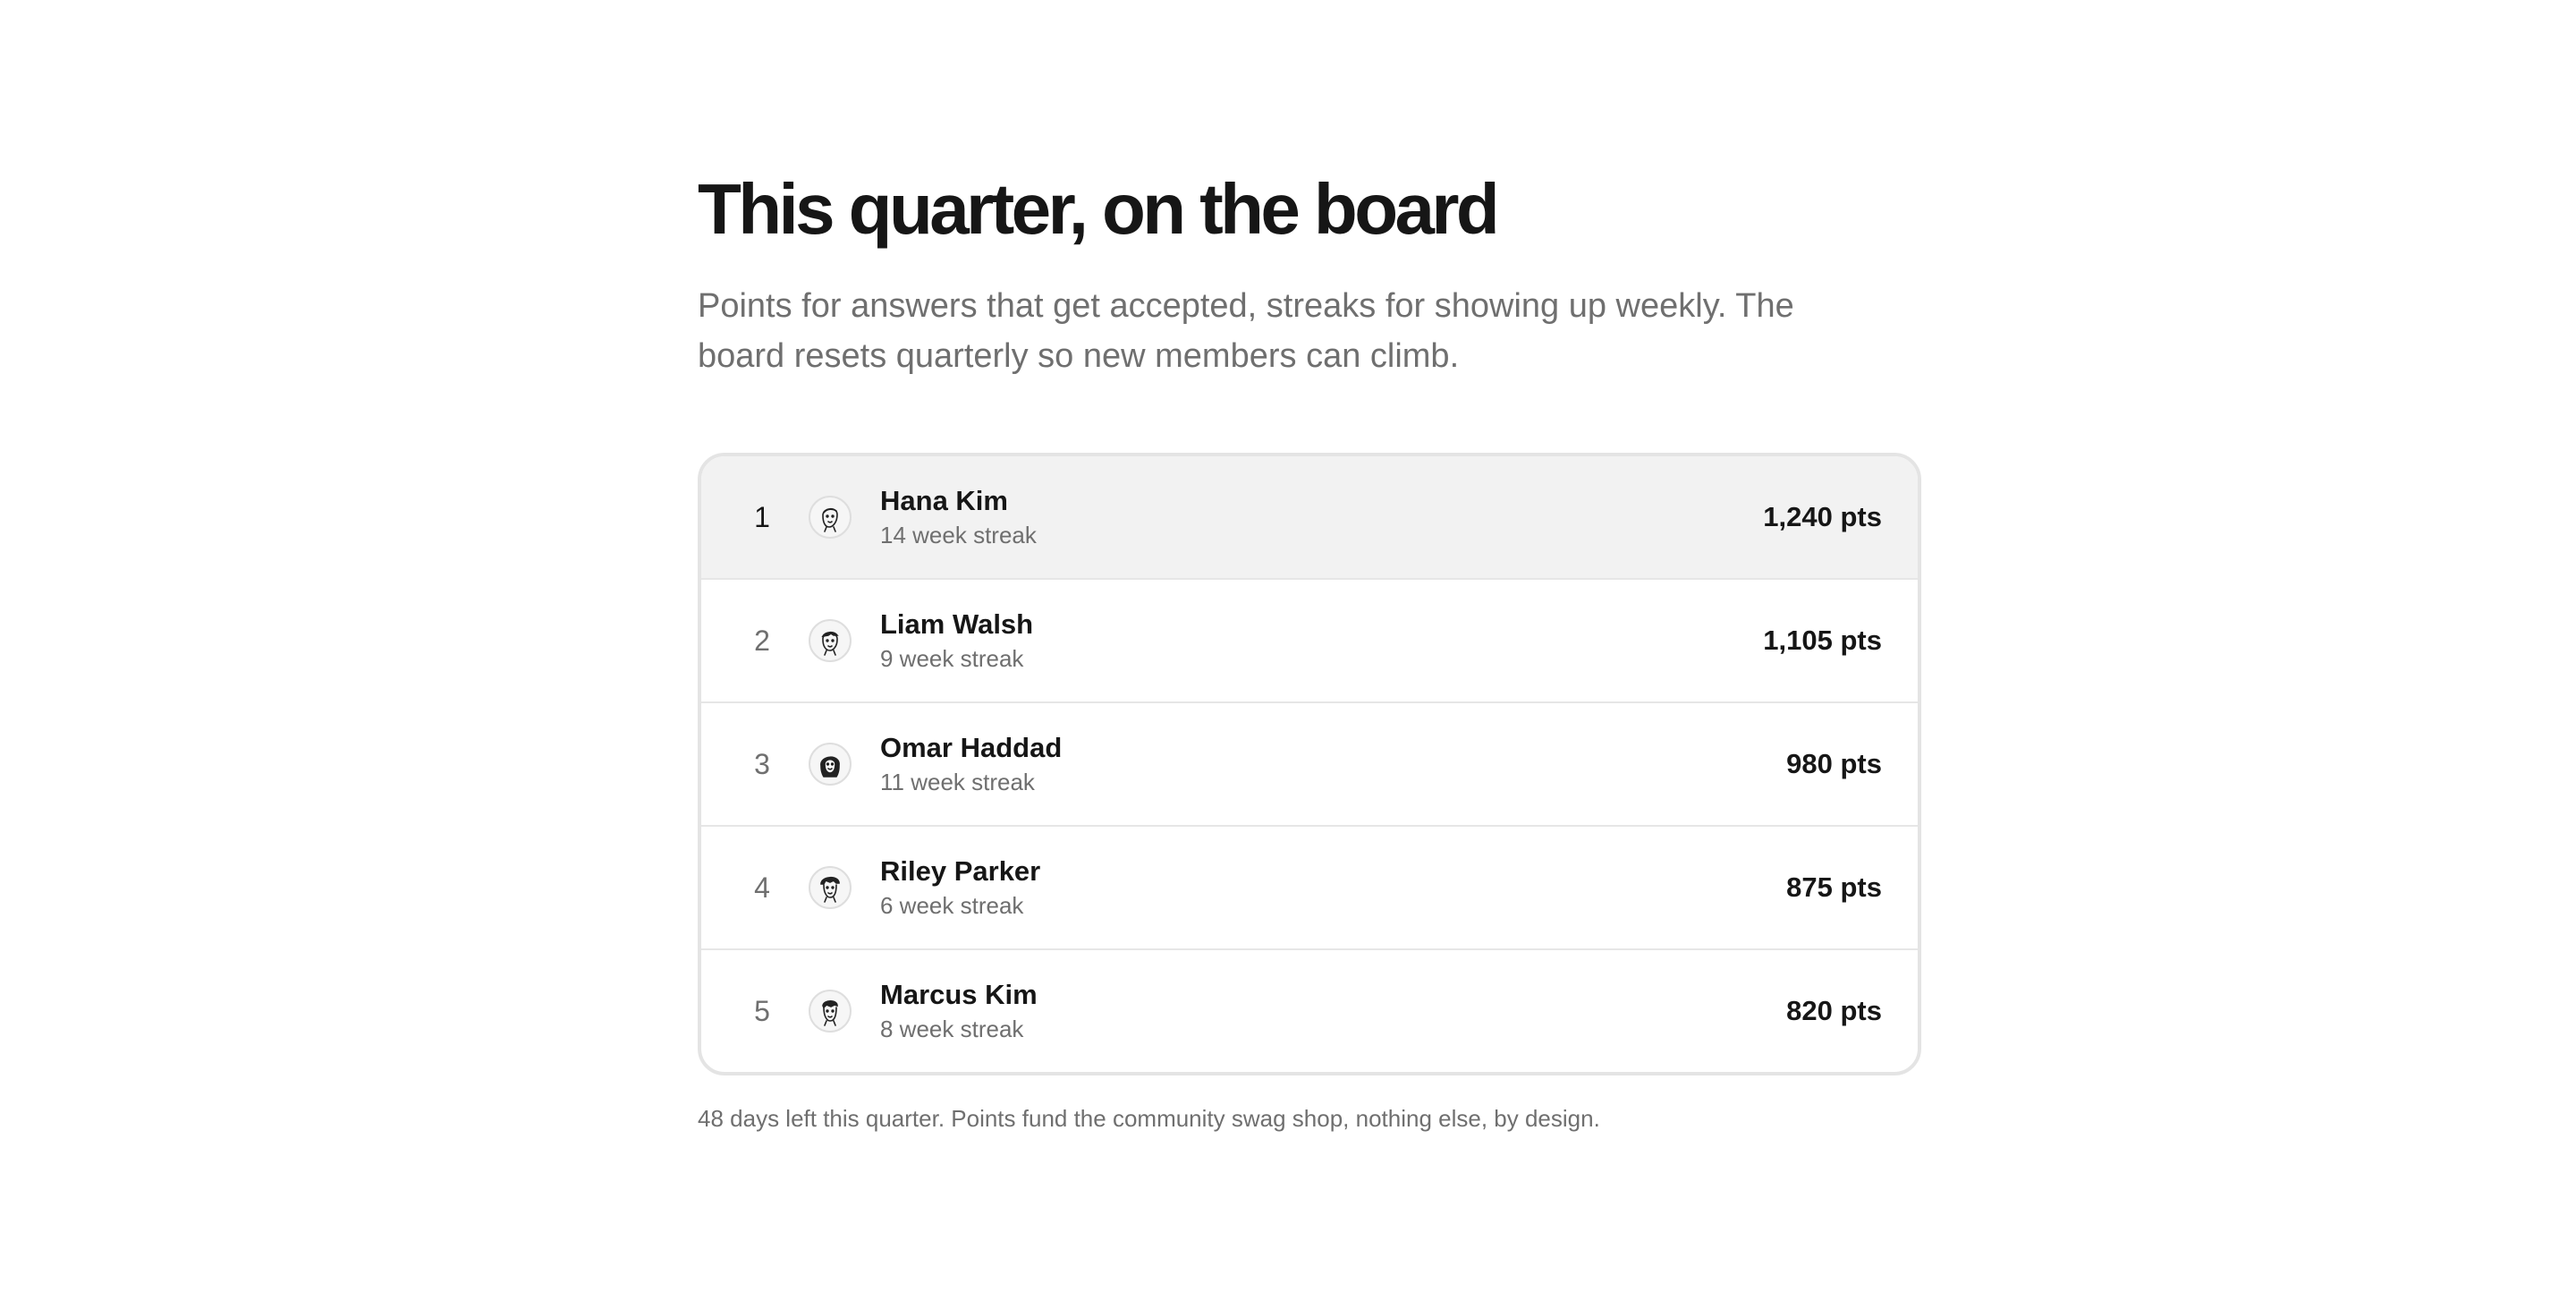 Image resolution: width=2576 pixels, height=1292 pixels. I want to click on leaderboard-row: 3 Omar Haddad 11 week streak 980 pts, so click(1309, 763).